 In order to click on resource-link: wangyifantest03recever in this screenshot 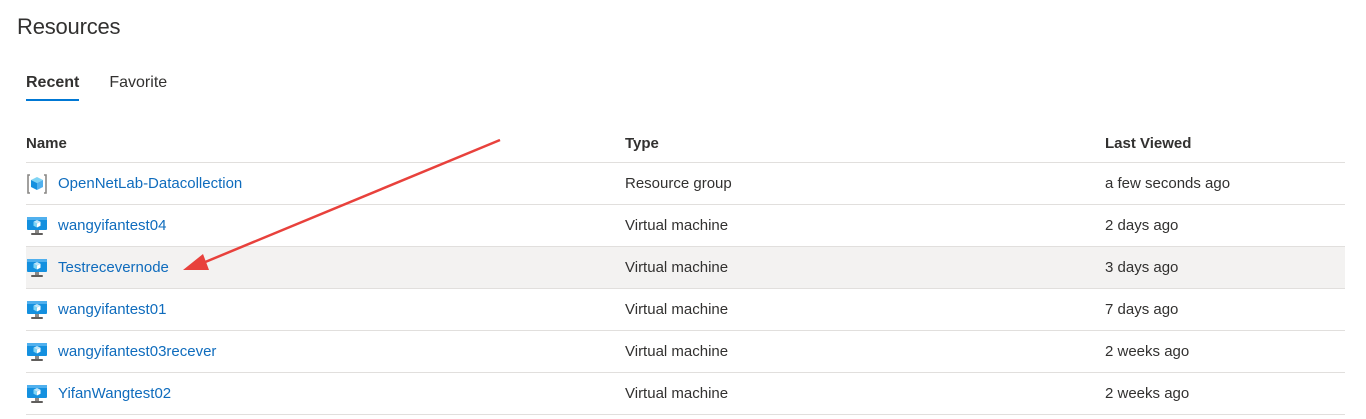, I will do `click(137, 351)`.